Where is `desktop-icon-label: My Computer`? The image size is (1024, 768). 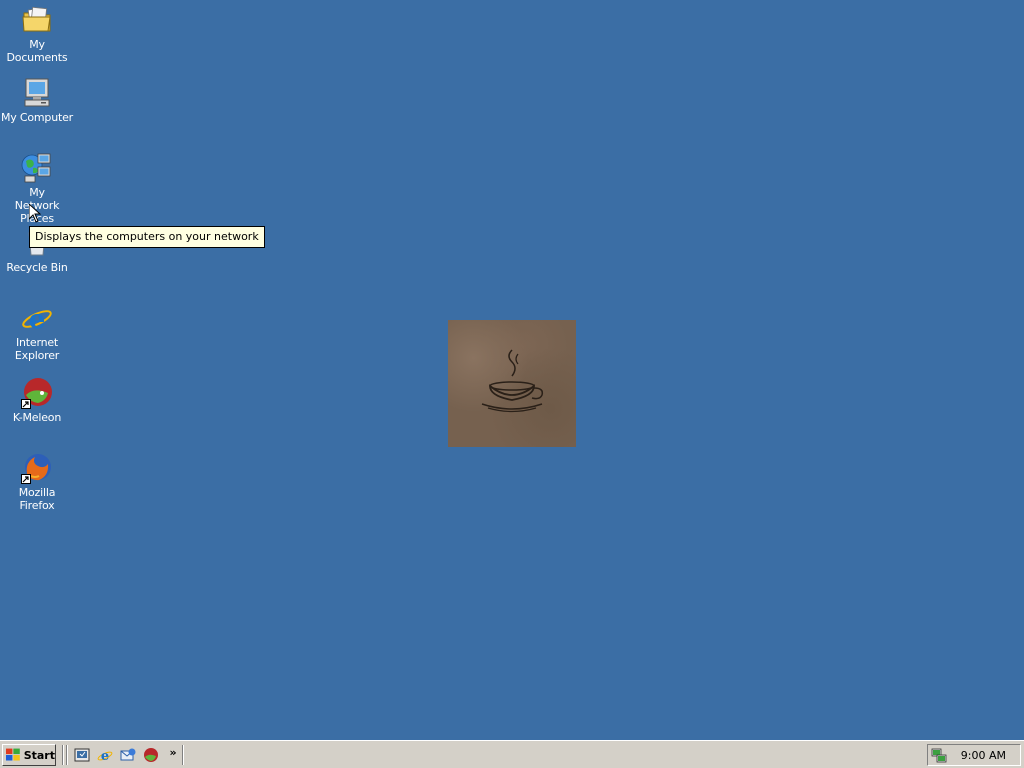 desktop-icon-label: My Computer is located at coordinates (37, 117).